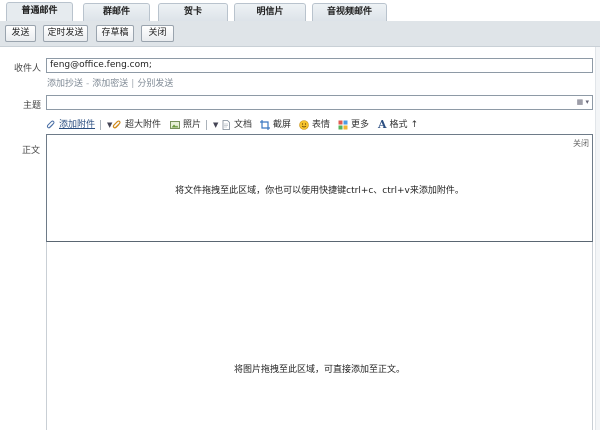 This screenshot has width=600, height=430. I want to click on emoji-button: 表情, so click(314, 125).